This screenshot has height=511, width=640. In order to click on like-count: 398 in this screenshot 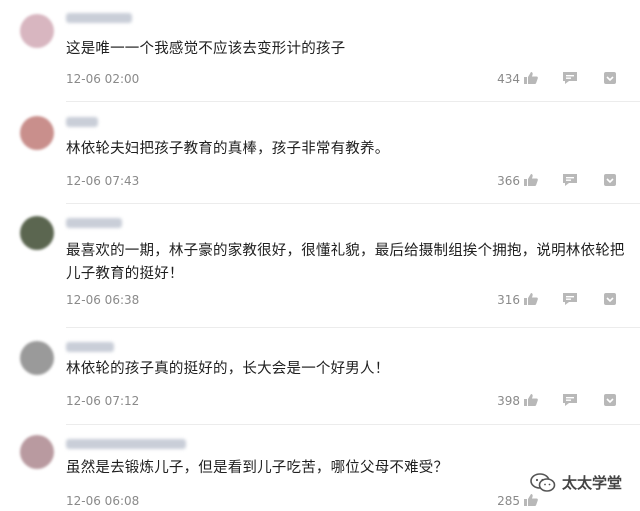, I will do `click(508, 401)`.